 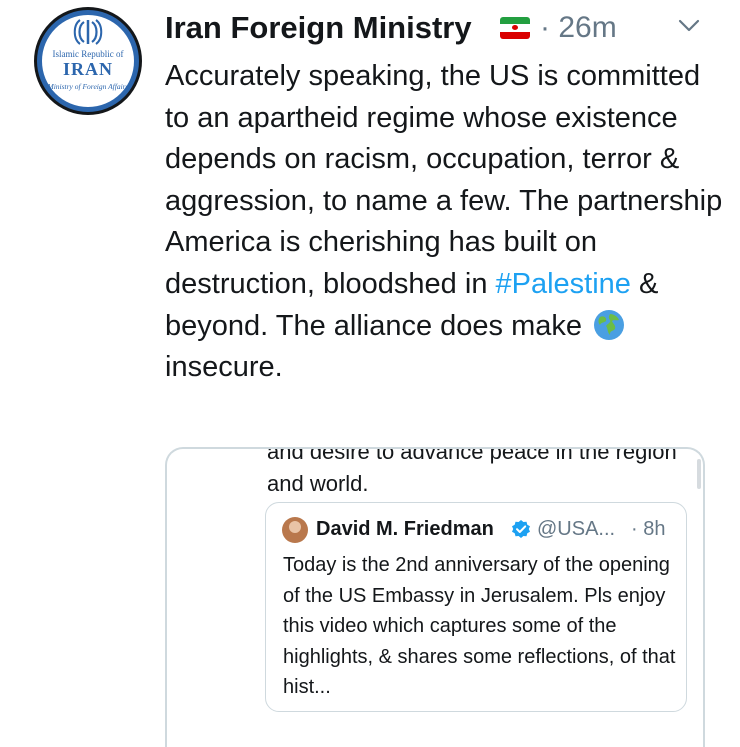 I want to click on quote-author-name: David M. Friedman, so click(x=405, y=529).